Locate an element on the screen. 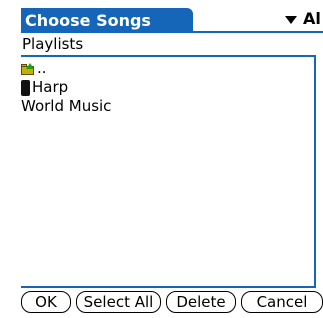 The image size is (323, 318). playlists-label: Playlists is located at coordinates (53, 44).